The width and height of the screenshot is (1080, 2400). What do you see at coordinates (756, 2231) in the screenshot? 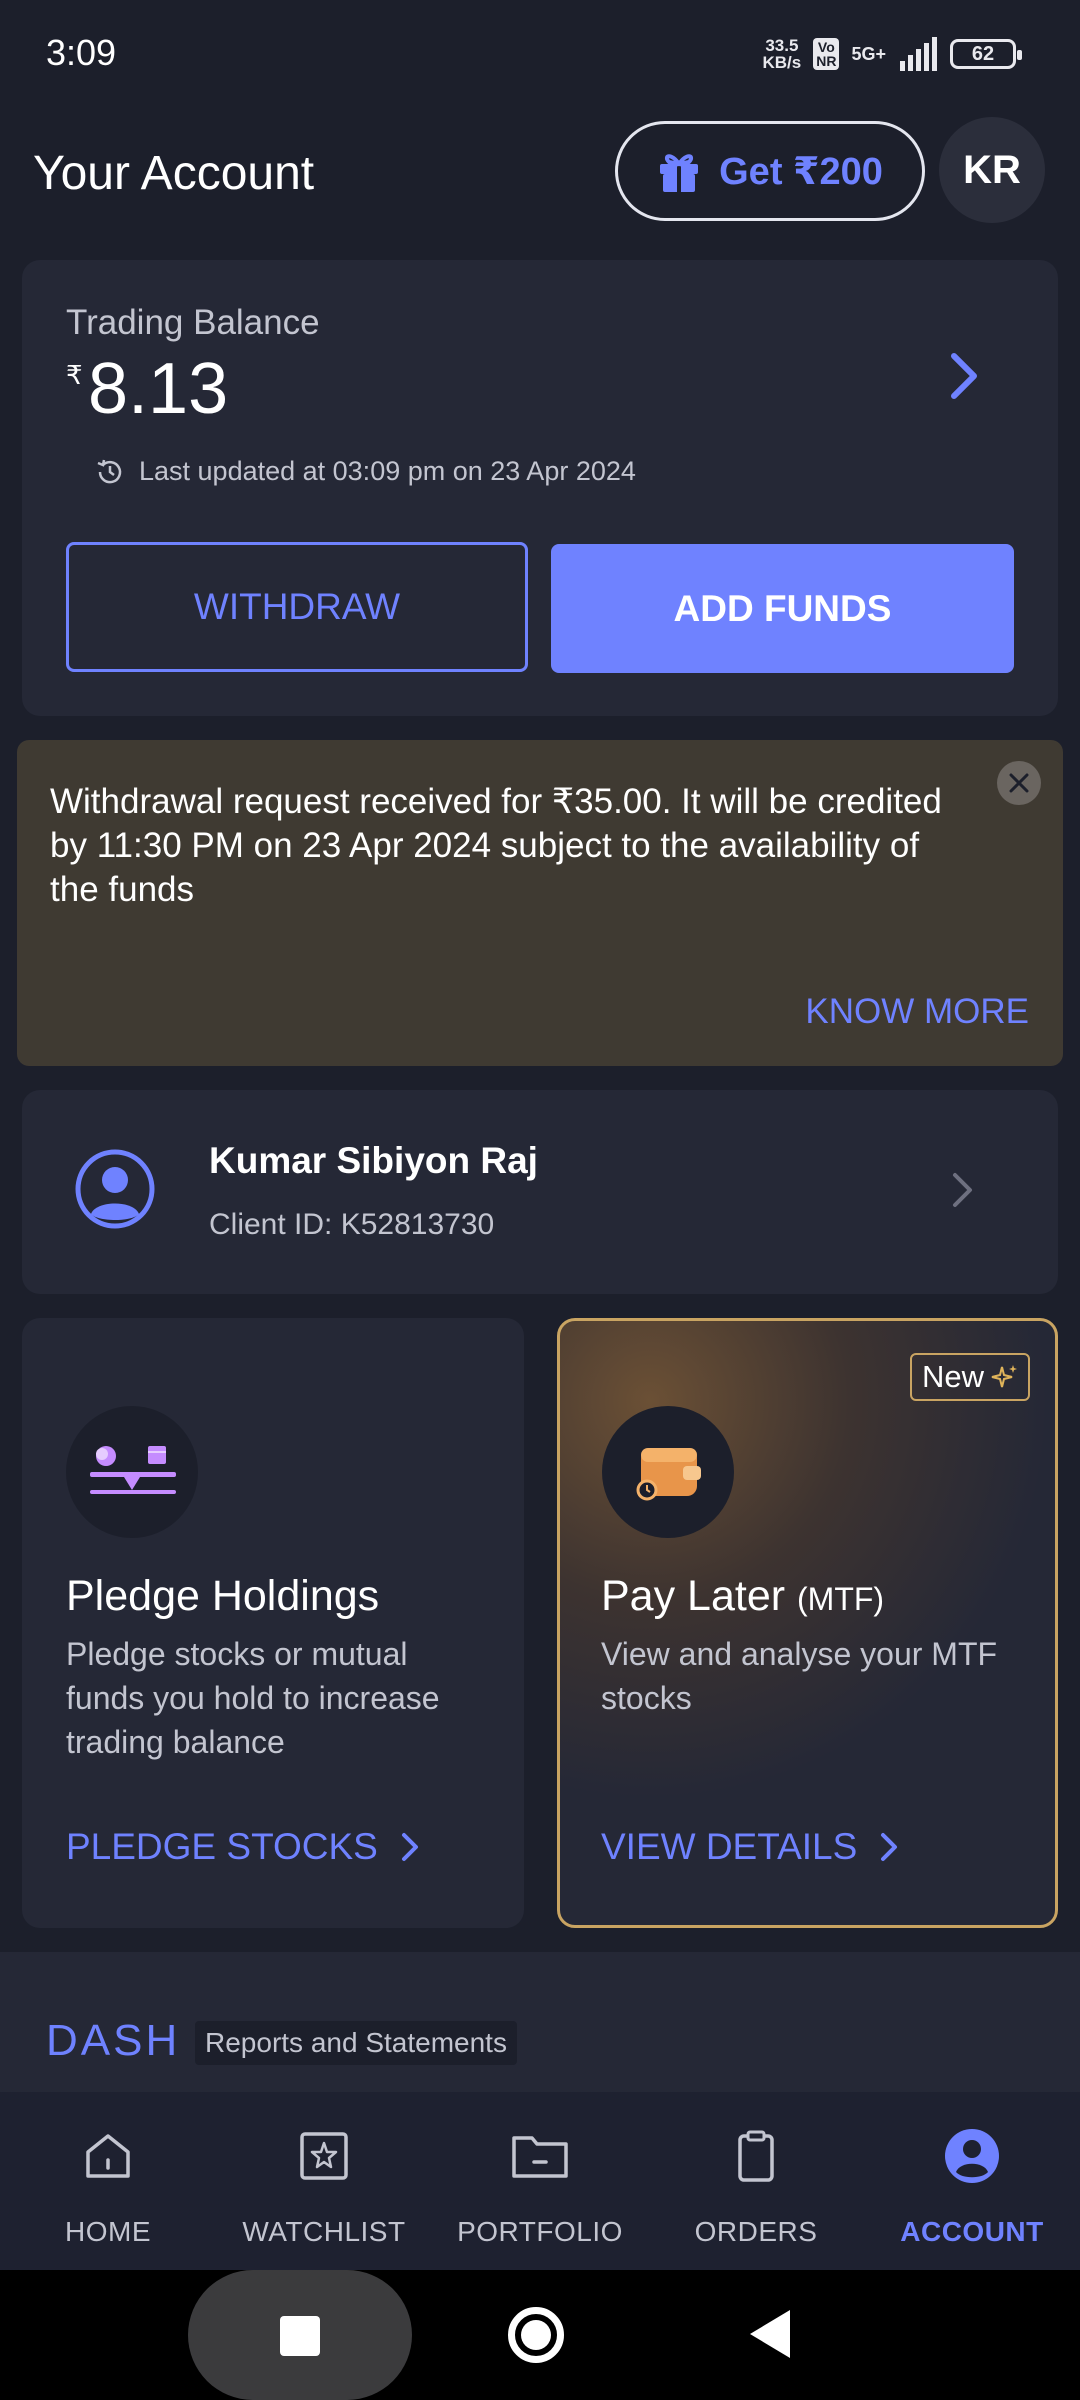
I see `nav-orders-label: ORDERS` at bounding box center [756, 2231].